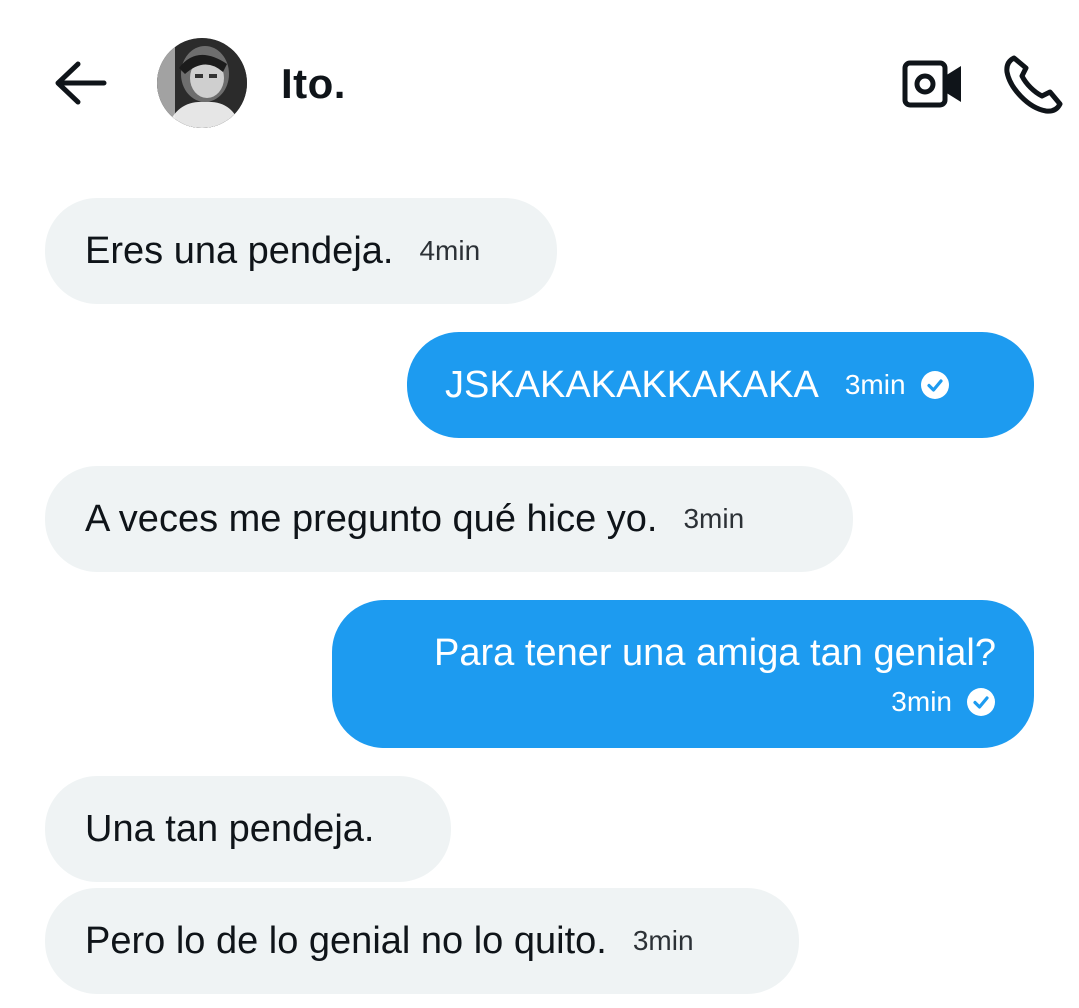  I want to click on avatar-photo, so click(202, 83).